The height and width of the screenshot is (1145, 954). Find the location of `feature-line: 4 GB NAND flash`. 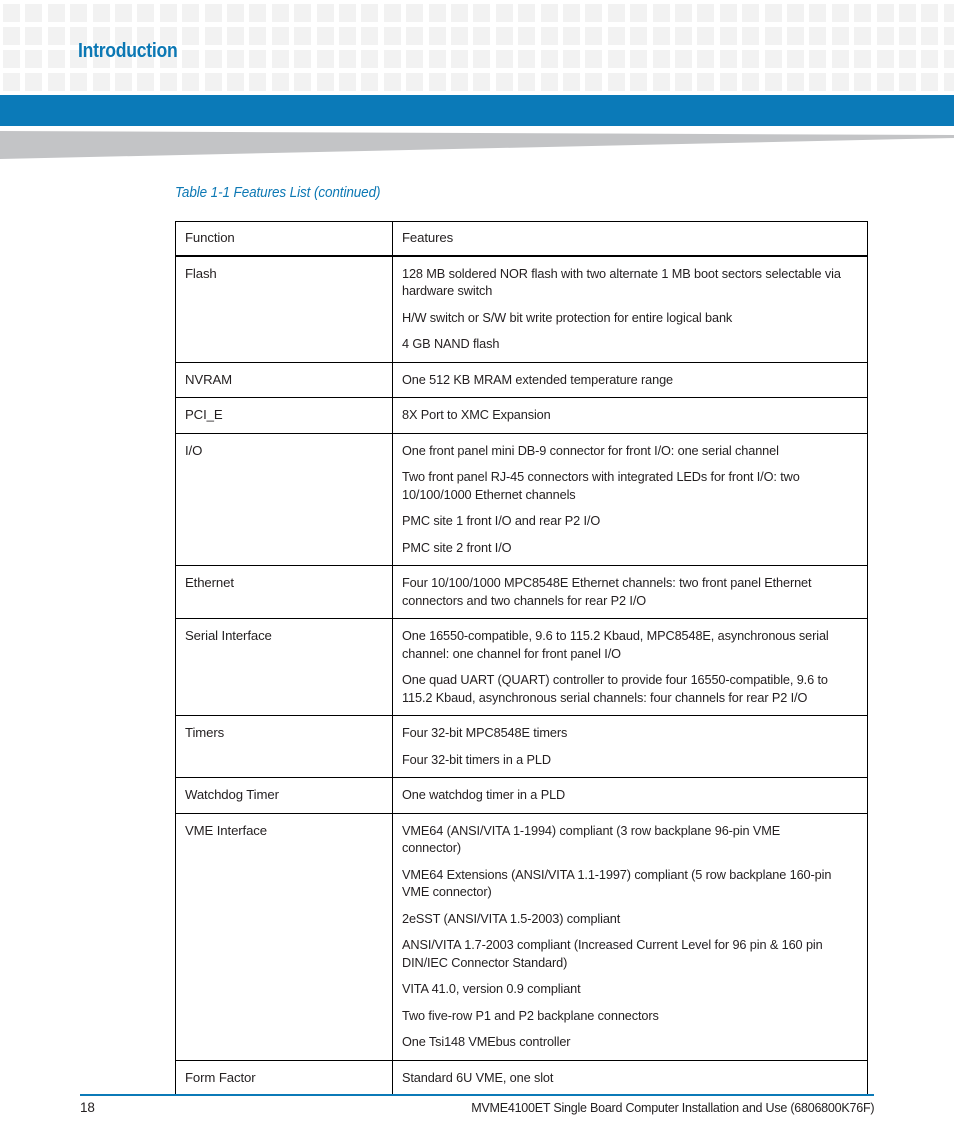

feature-line: 4 GB NAND flash is located at coordinates (451, 343).